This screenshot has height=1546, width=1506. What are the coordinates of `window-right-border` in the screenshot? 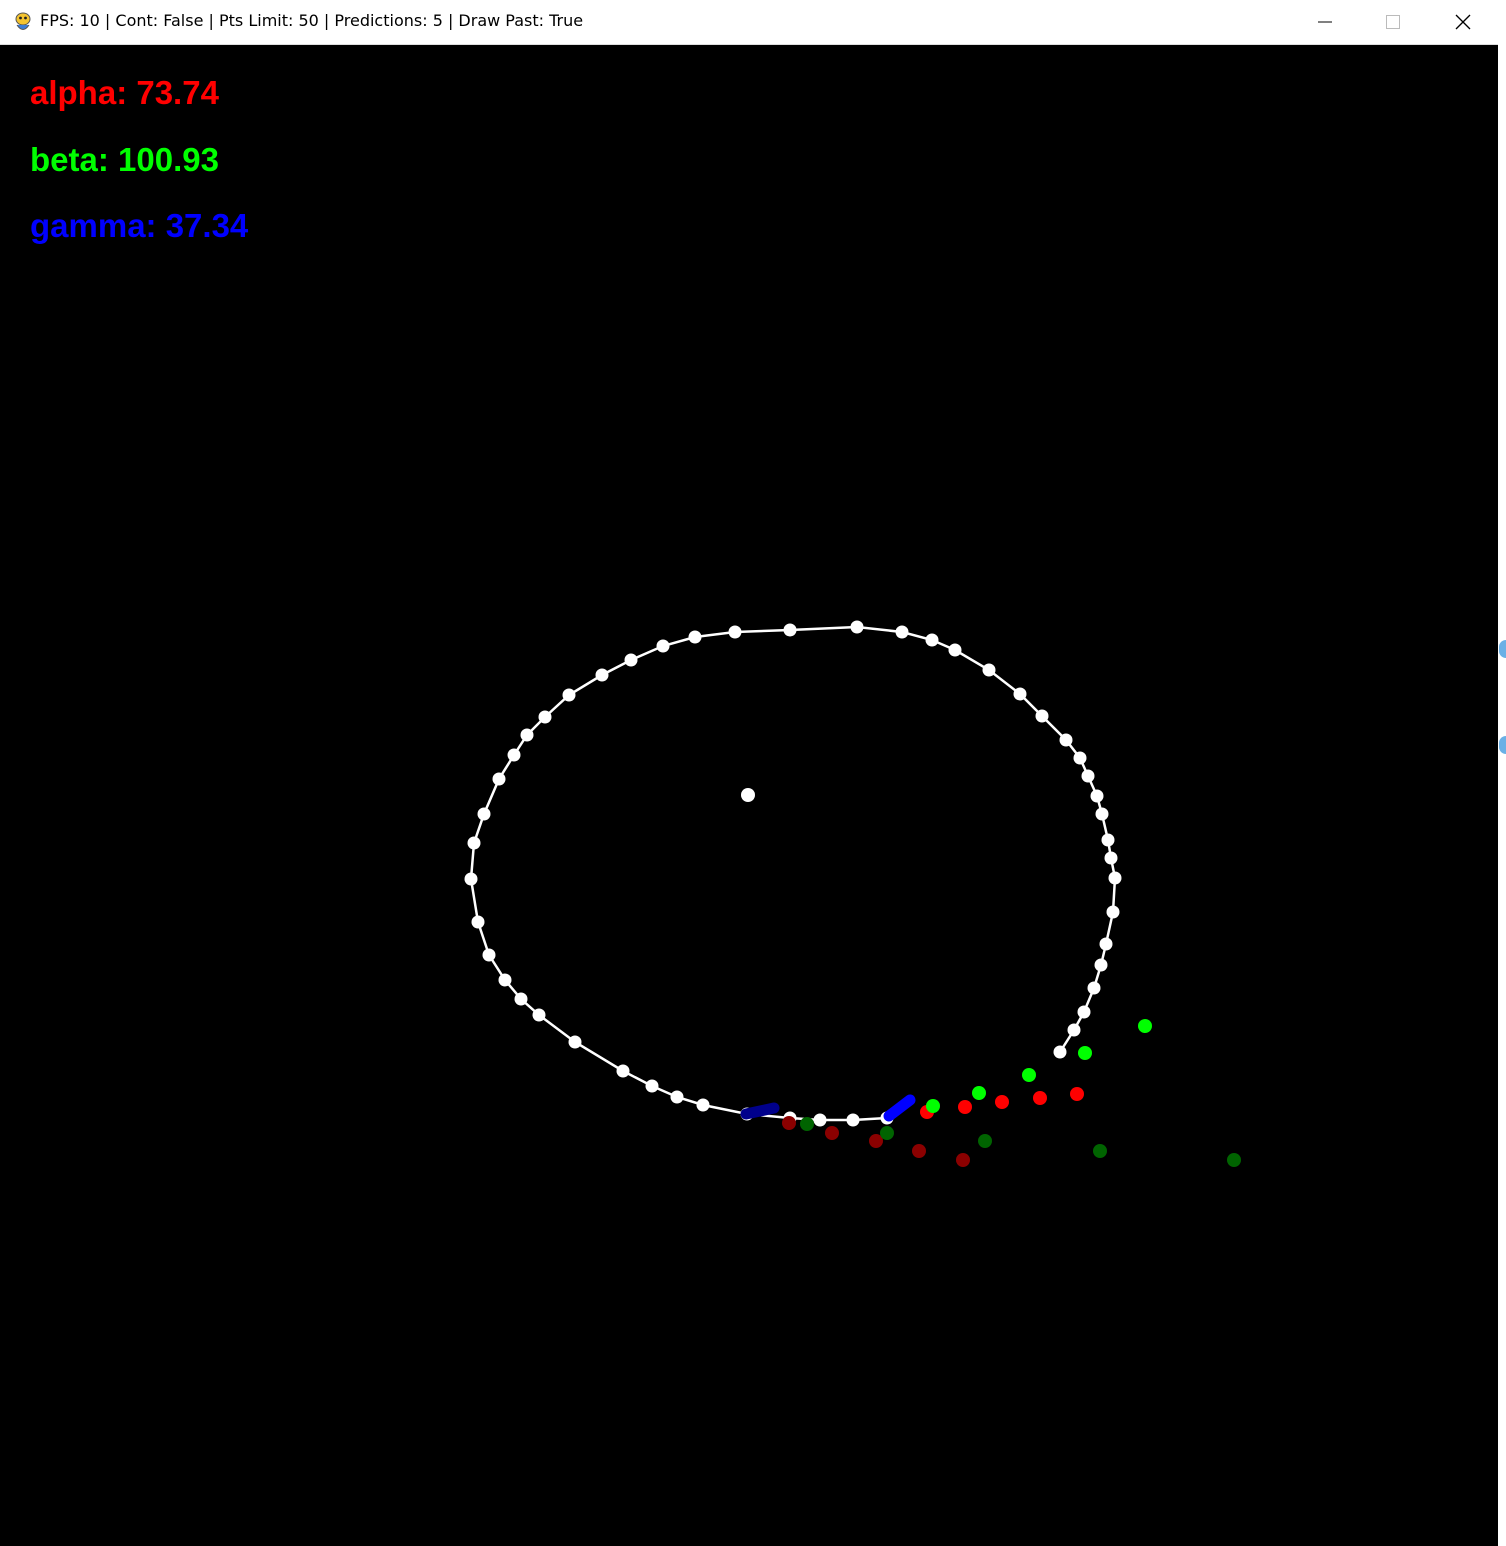 It's located at (1502, 773).